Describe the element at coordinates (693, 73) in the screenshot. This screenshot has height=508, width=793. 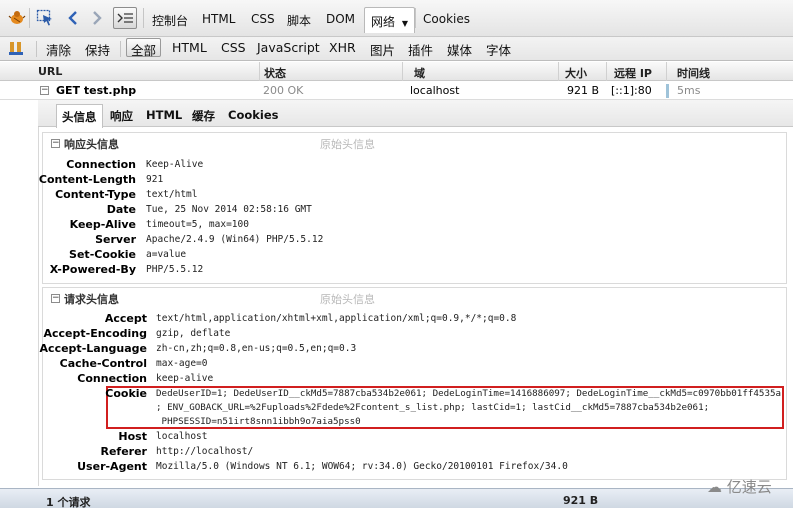
I see `column-timeline: 时间线` at that location.